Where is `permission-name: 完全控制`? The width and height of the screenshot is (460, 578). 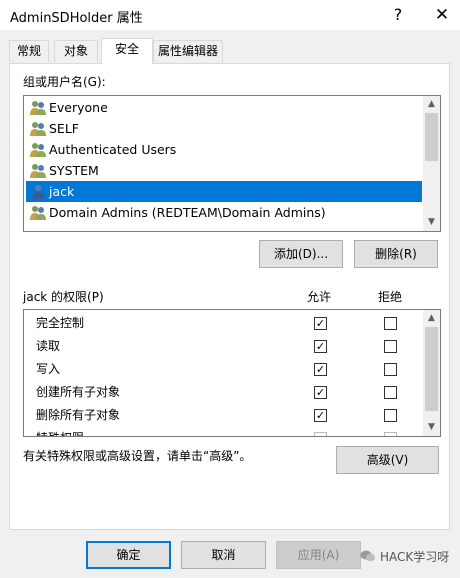
permission-name: 完全控制 is located at coordinates (60, 323).